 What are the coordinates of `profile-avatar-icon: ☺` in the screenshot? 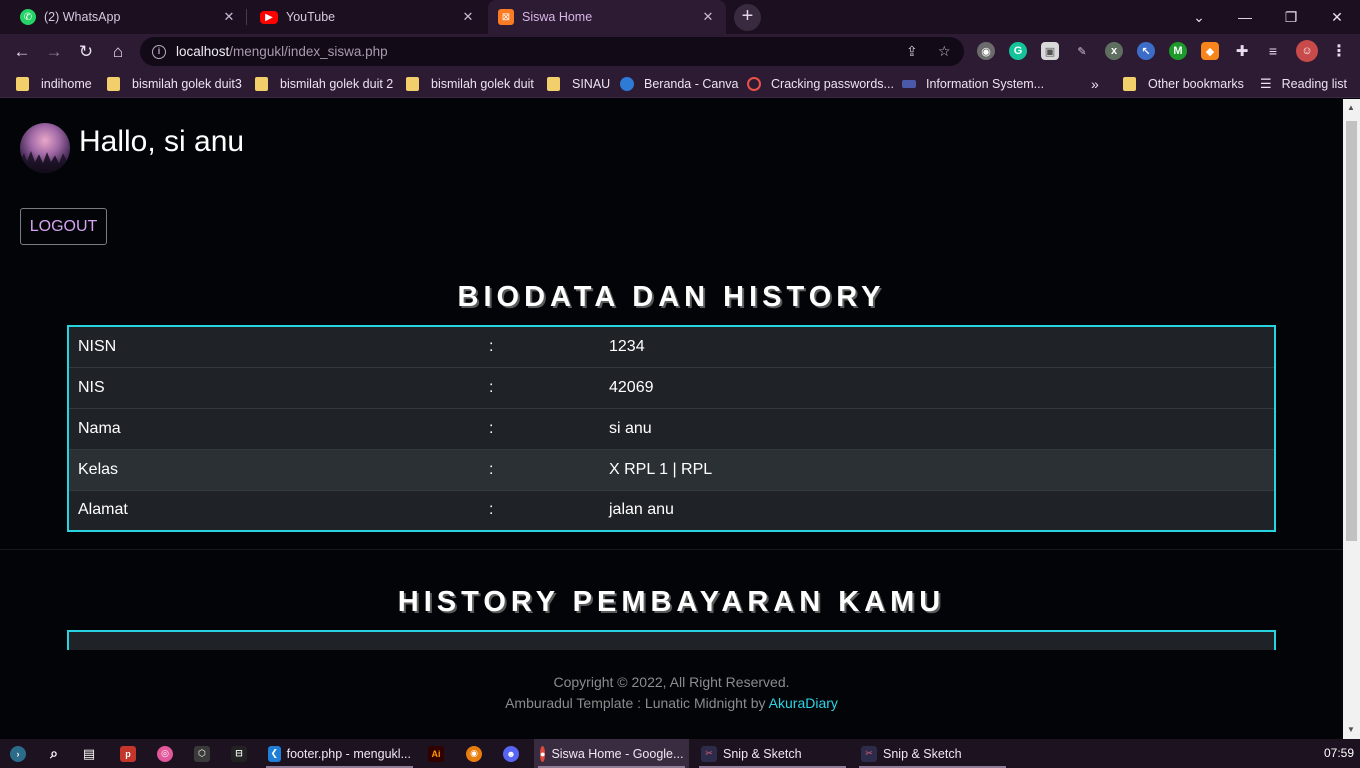 It's located at (1307, 51).